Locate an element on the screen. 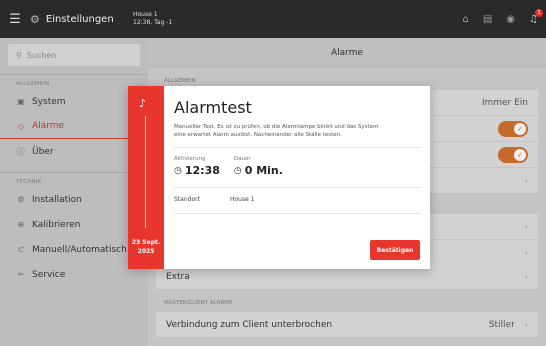 This screenshot has width=546, height=346. sidebar-item-label: Kalibrieren is located at coordinates (56, 224).